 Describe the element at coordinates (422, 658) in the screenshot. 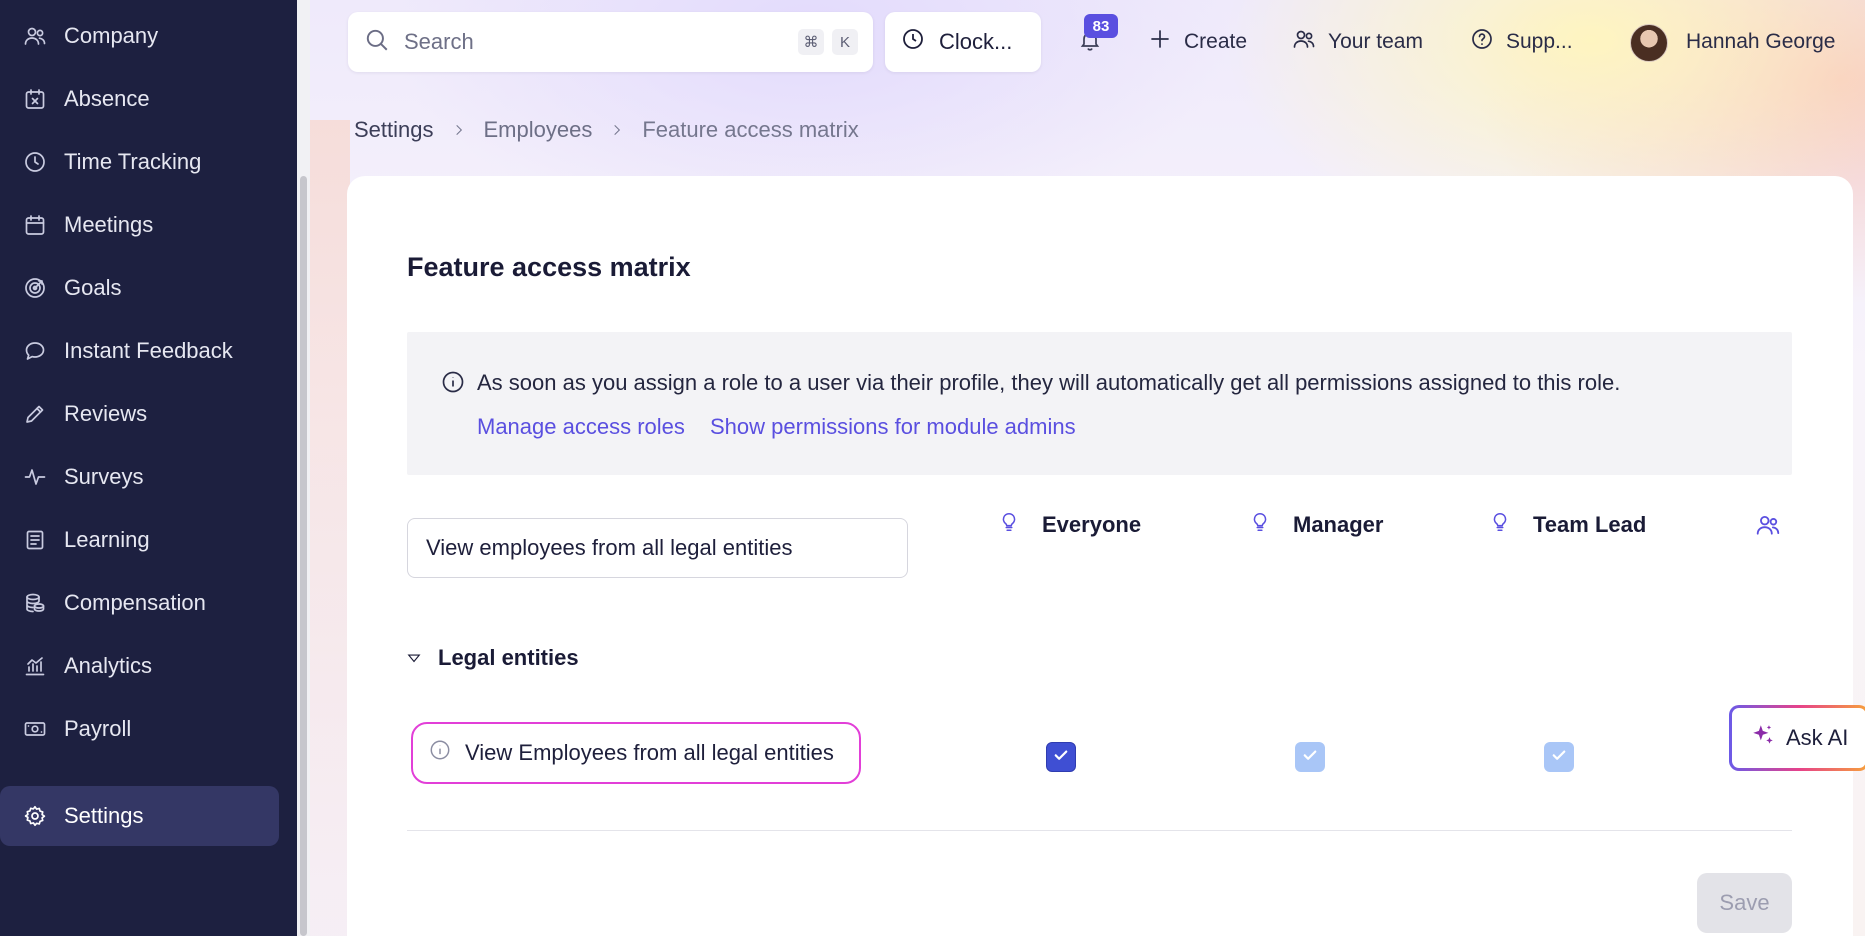

I see `chevron-down-icon` at that location.